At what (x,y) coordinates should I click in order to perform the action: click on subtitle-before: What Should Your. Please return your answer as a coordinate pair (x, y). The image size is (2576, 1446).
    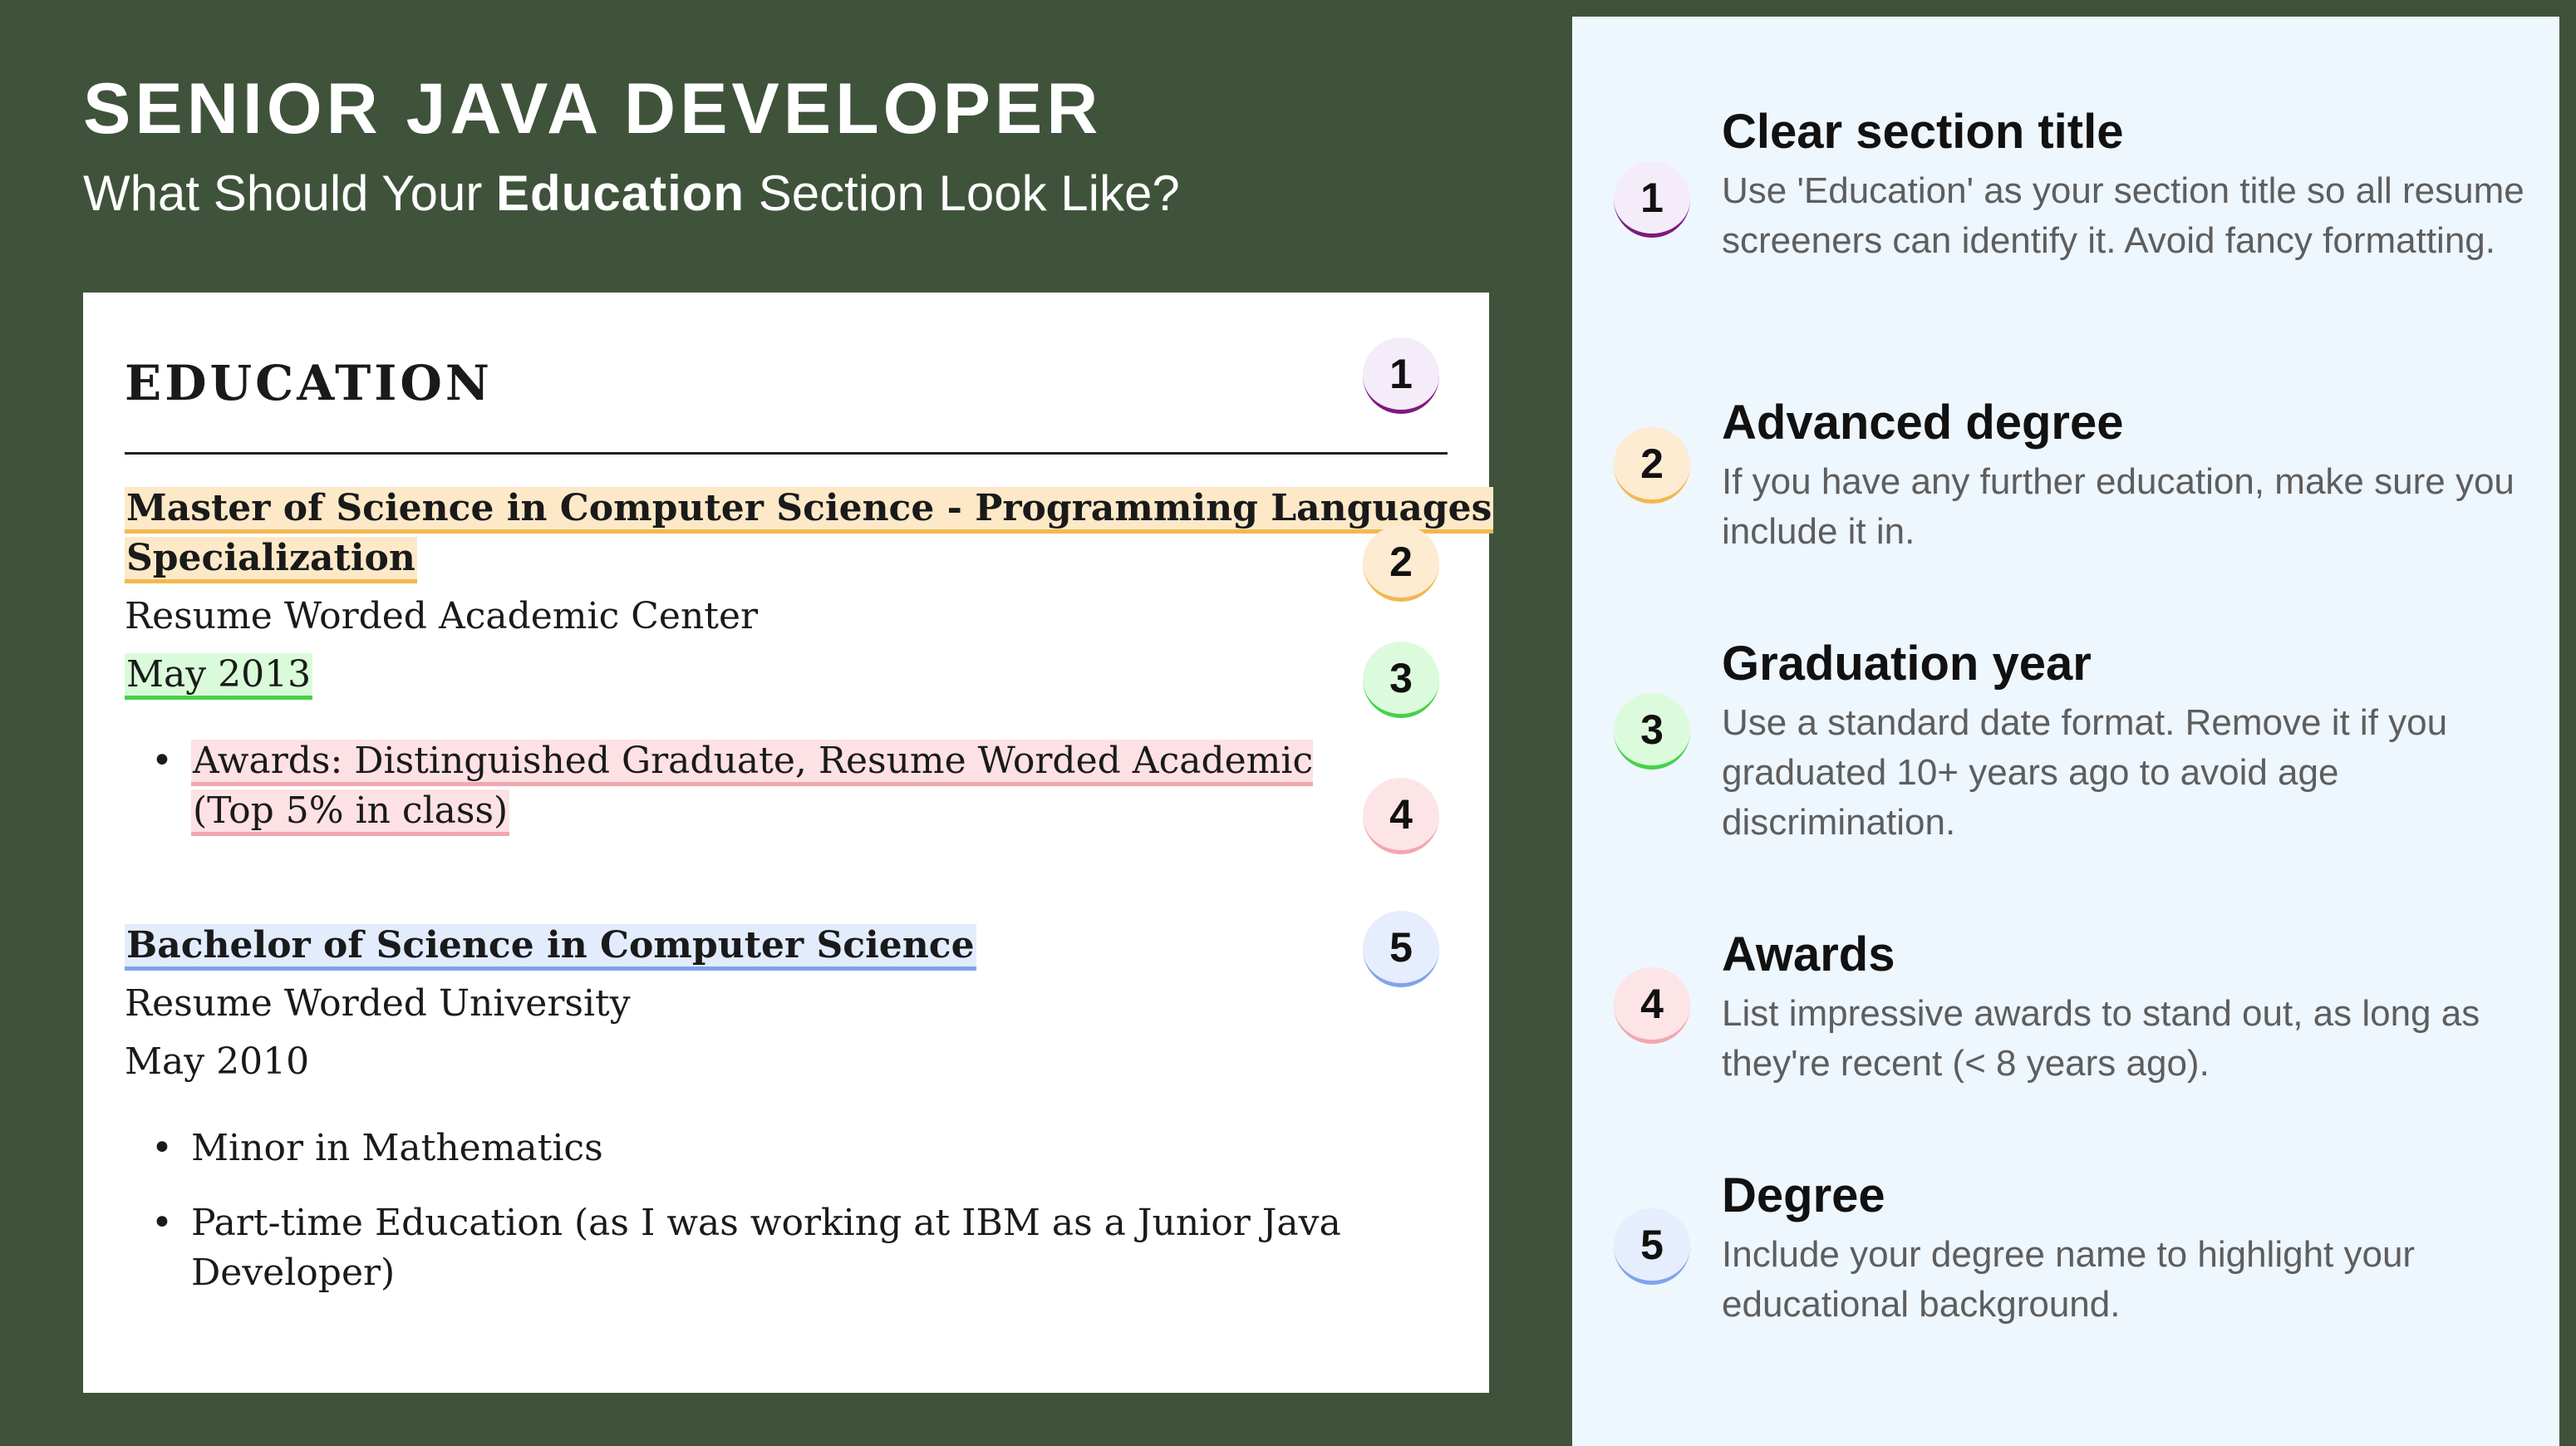
    Looking at the image, I should click on (290, 193).